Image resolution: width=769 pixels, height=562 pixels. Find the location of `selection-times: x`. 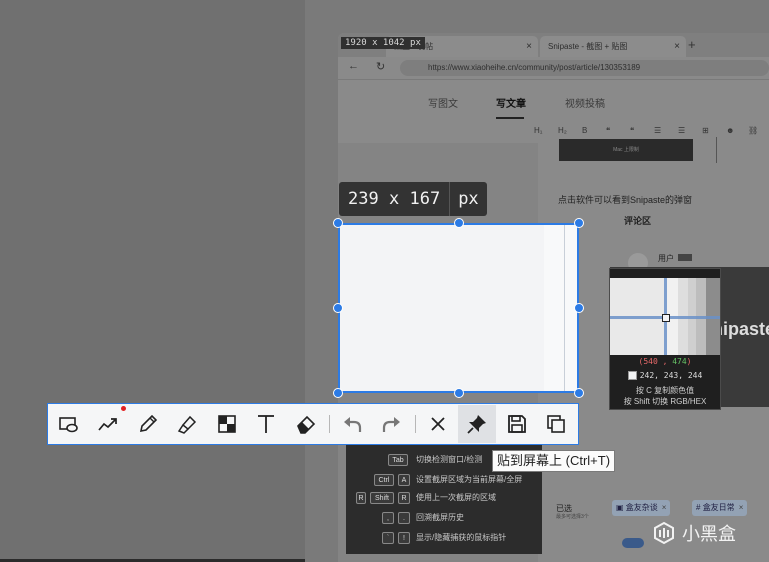

selection-times: x is located at coordinates (394, 199).